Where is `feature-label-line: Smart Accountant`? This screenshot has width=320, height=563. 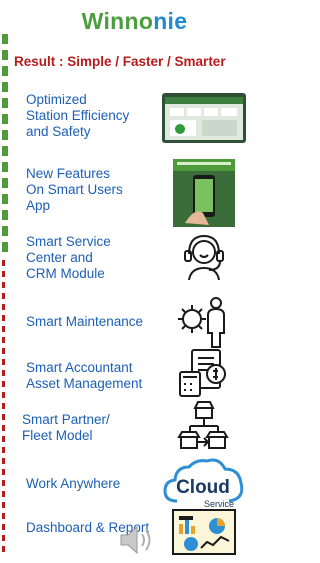
feature-label-line: Smart Accountant is located at coordinates (79, 367).